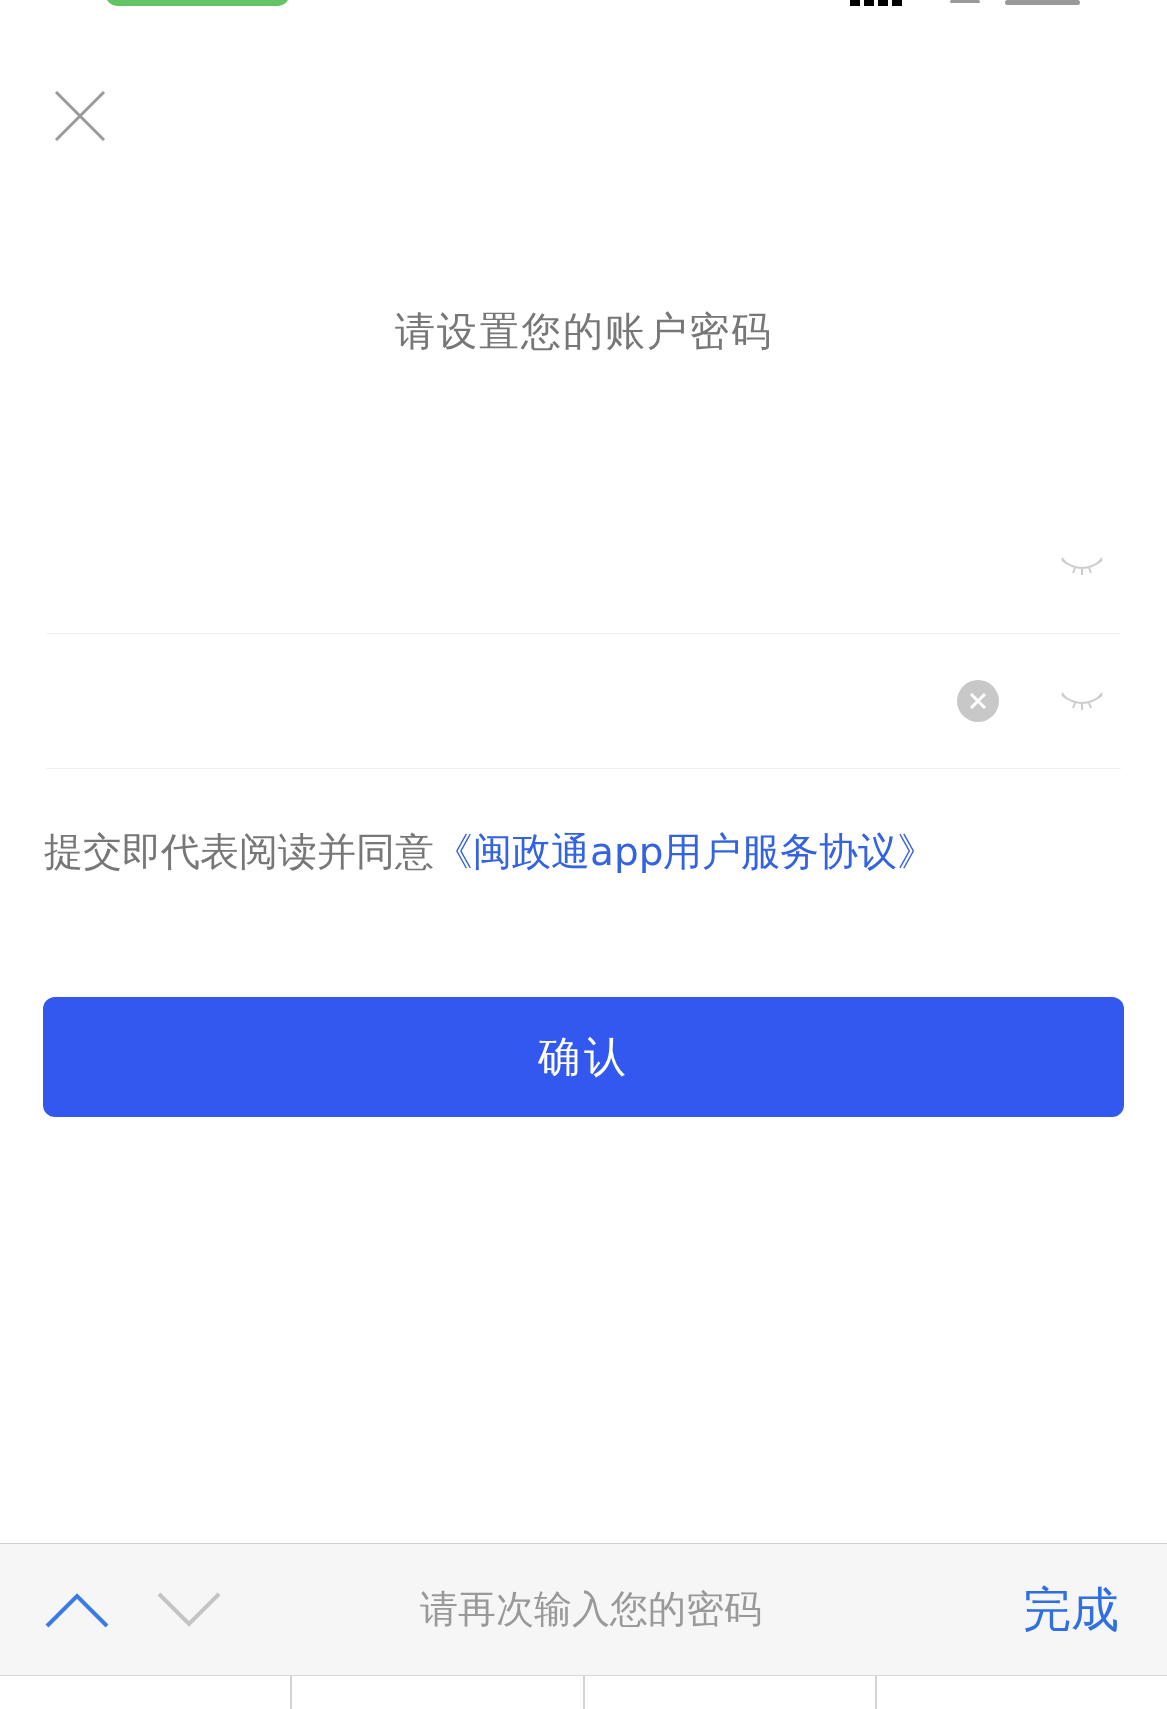 The height and width of the screenshot is (1709, 1167). What do you see at coordinates (80, 116) in the screenshot?
I see `close-button` at bounding box center [80, 116].